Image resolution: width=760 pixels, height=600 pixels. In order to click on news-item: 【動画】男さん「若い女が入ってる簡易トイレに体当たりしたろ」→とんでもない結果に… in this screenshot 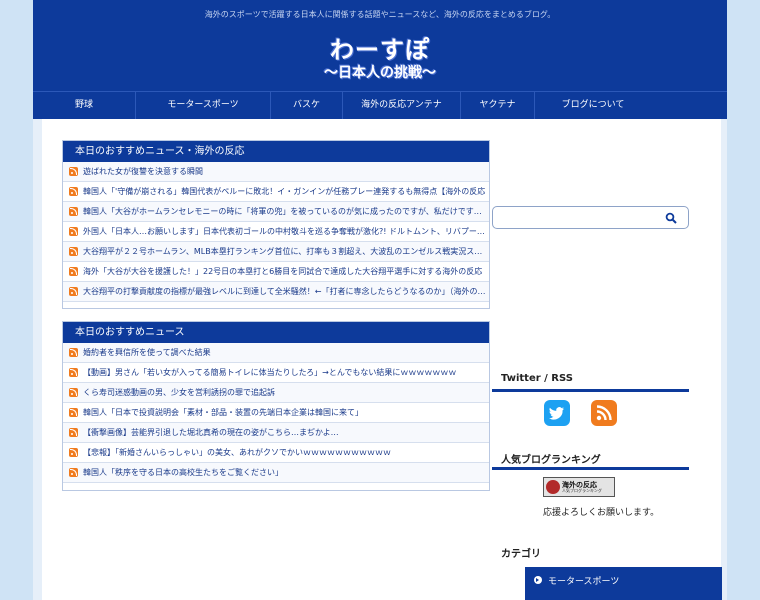, I will do `click(276, 373)`.